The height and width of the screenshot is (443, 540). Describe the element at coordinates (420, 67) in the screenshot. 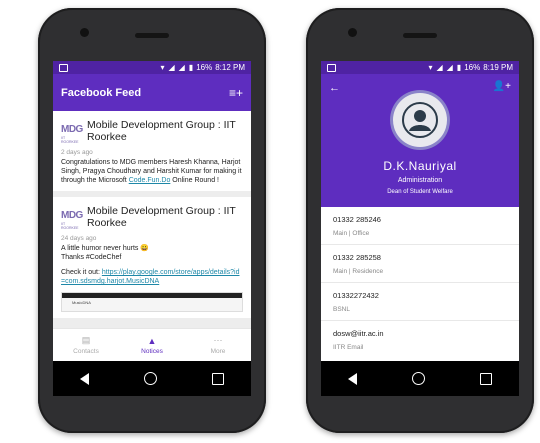

I see `status-bar: ▾ ◢ ◢ ▮ 16% 8:19 PM` at that location.